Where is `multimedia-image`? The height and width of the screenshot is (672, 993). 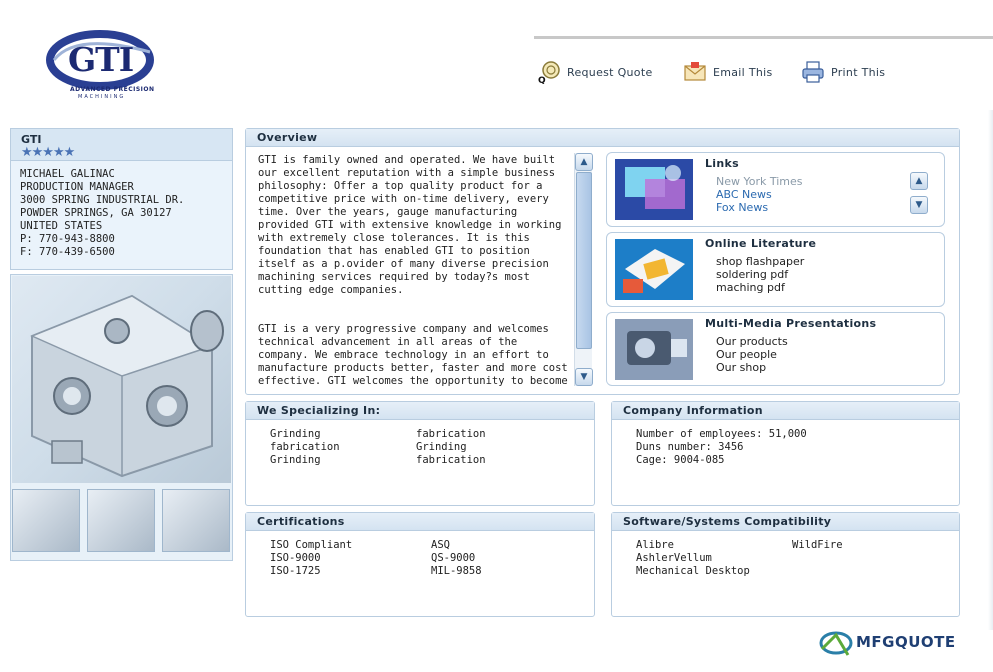 multimedia-image is located at coordinates (654, 349).